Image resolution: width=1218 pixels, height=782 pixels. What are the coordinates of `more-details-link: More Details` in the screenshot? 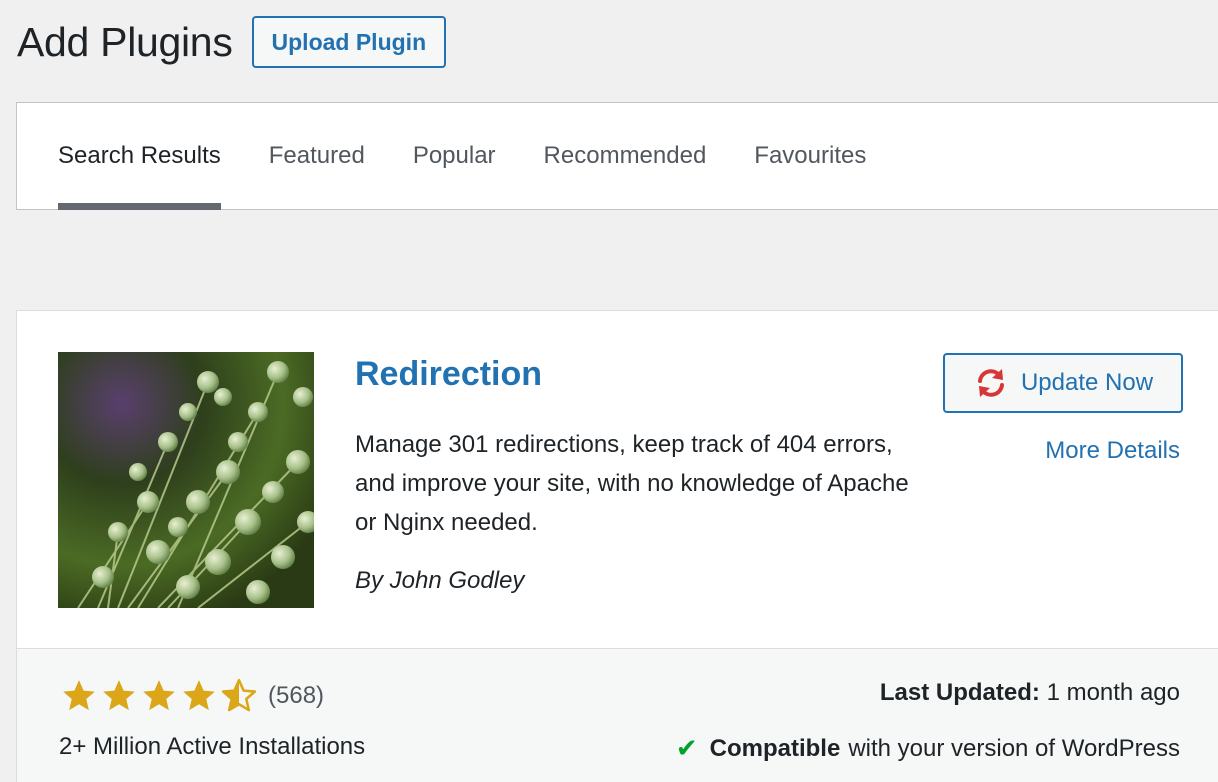 It's located at (1112, 451).